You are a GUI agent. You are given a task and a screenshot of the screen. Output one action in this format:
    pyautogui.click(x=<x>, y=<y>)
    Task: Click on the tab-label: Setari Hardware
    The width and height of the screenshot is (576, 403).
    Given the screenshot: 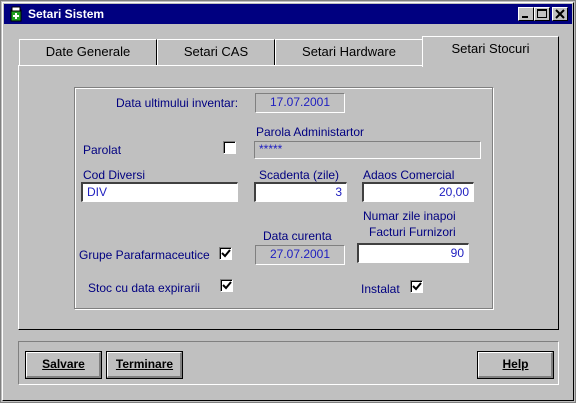 What is the action you would take?
    pyautogui.click(x=349, y=51)
    